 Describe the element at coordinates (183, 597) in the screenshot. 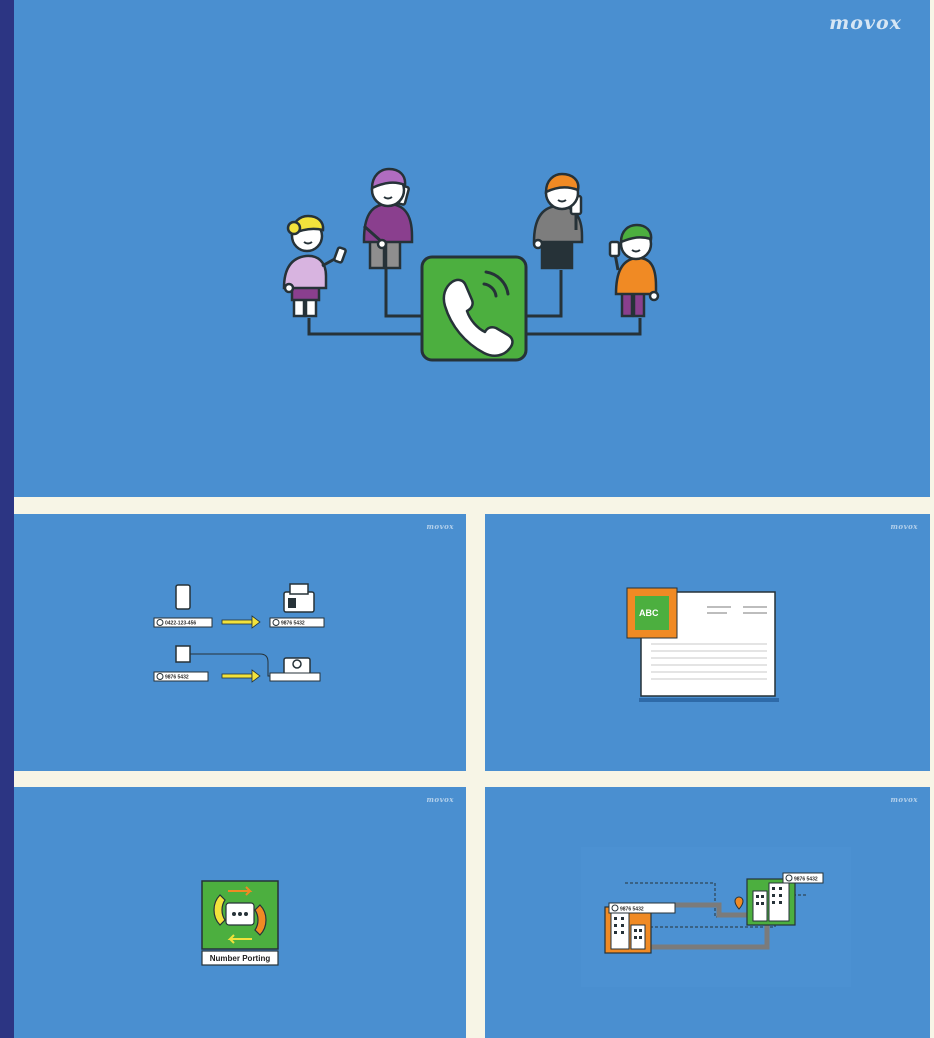

I see `mobile-phone-icon` at that location.